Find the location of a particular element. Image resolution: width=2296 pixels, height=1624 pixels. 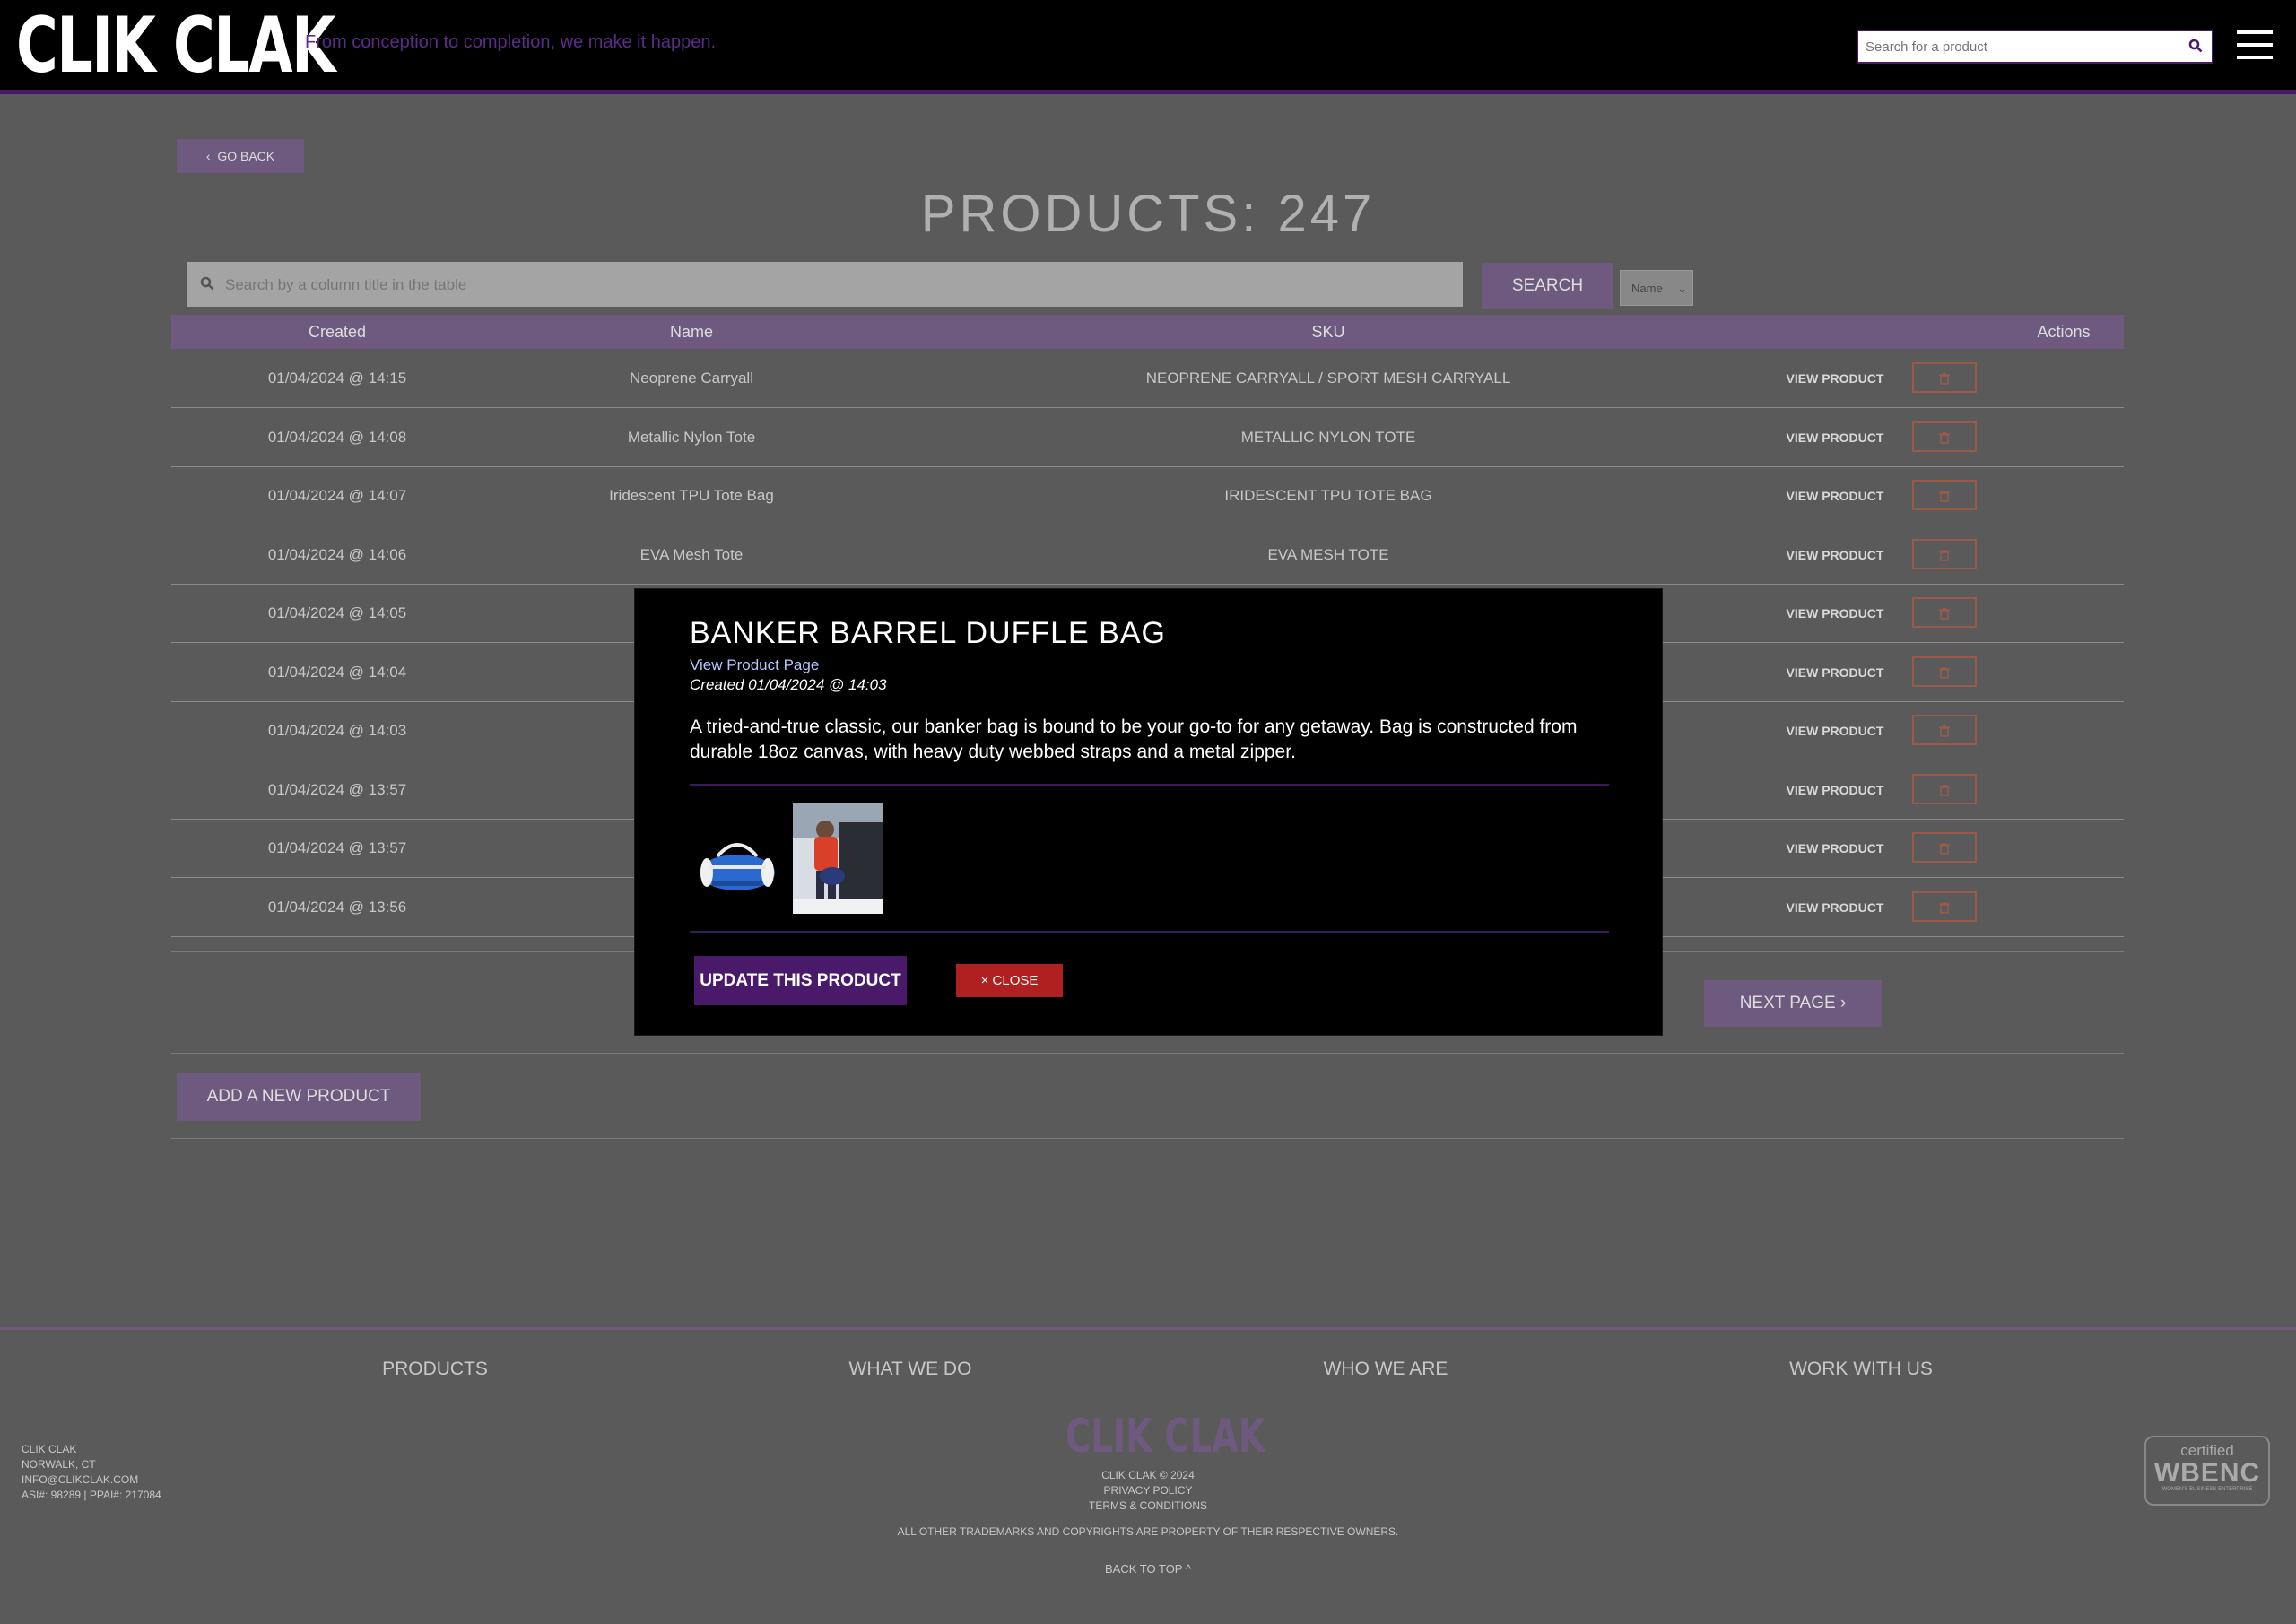

column-header-actions: Actions is located at coordinates (2064, 332).